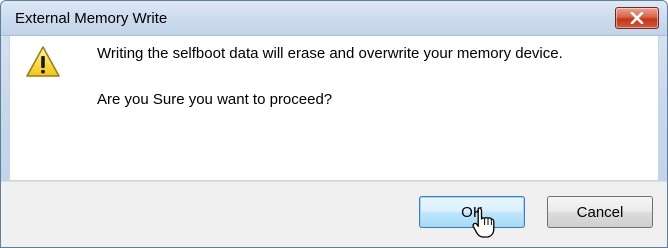  I want to click on close-icon, so click(637, 18).